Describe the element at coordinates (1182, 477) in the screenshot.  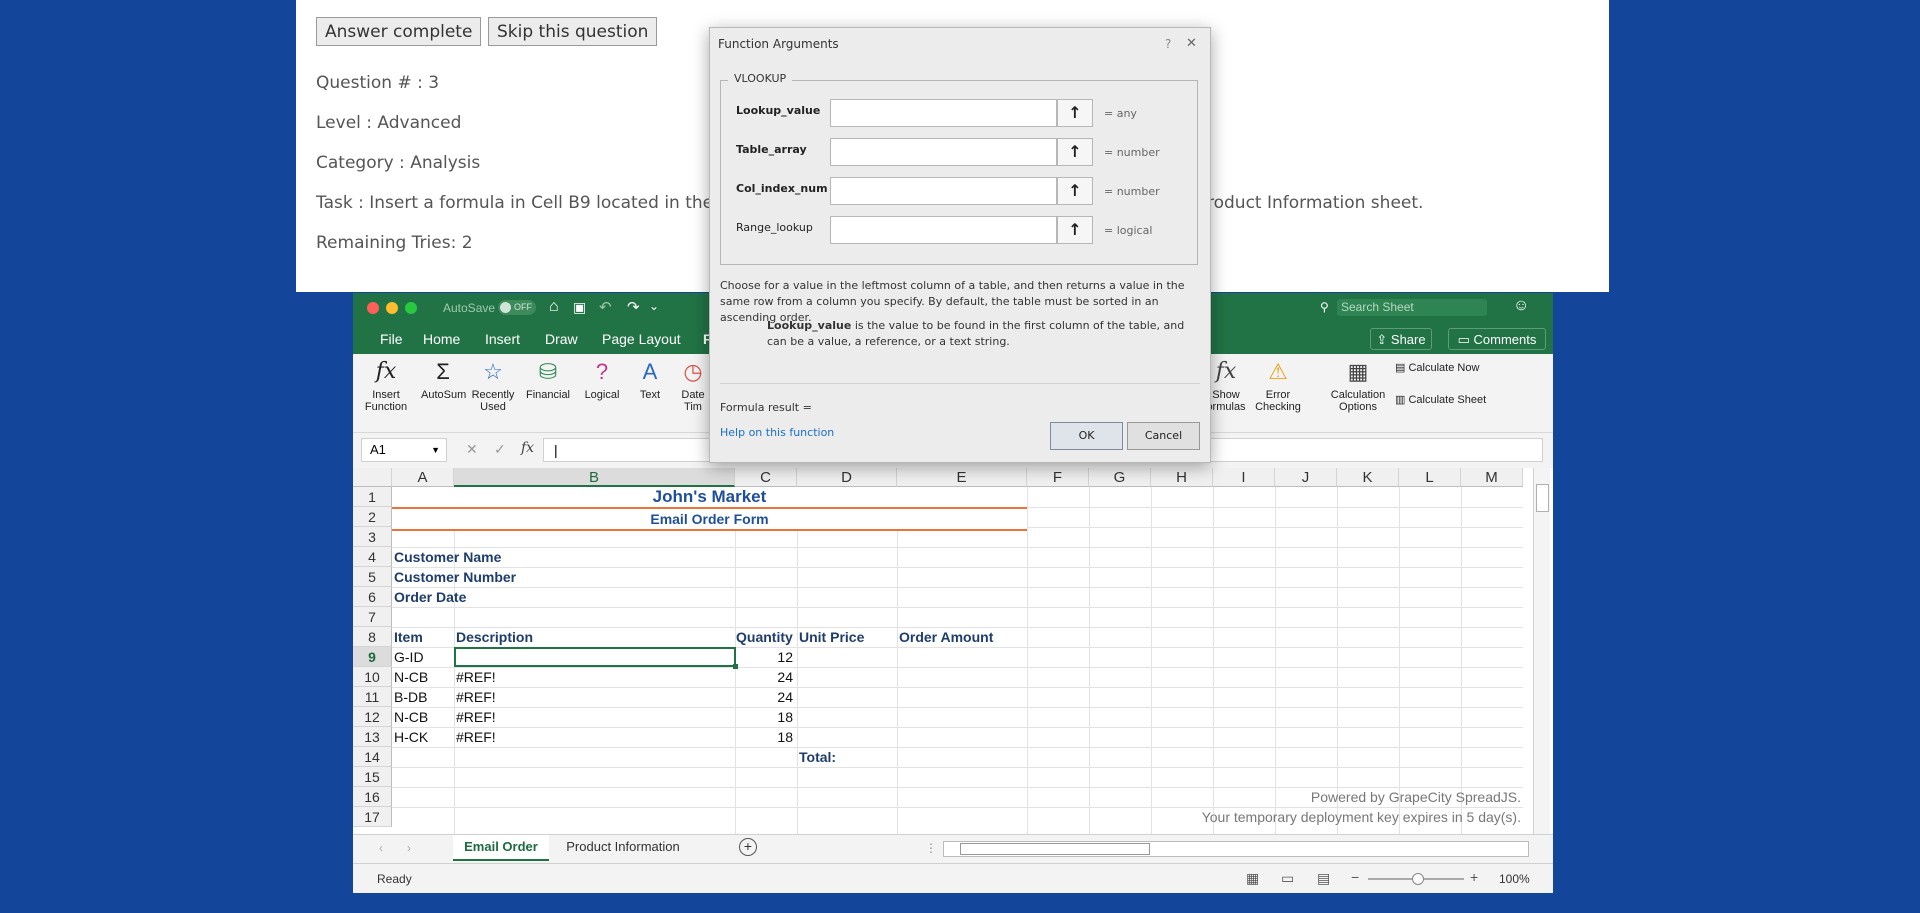
I see `column-header: H` at that location.